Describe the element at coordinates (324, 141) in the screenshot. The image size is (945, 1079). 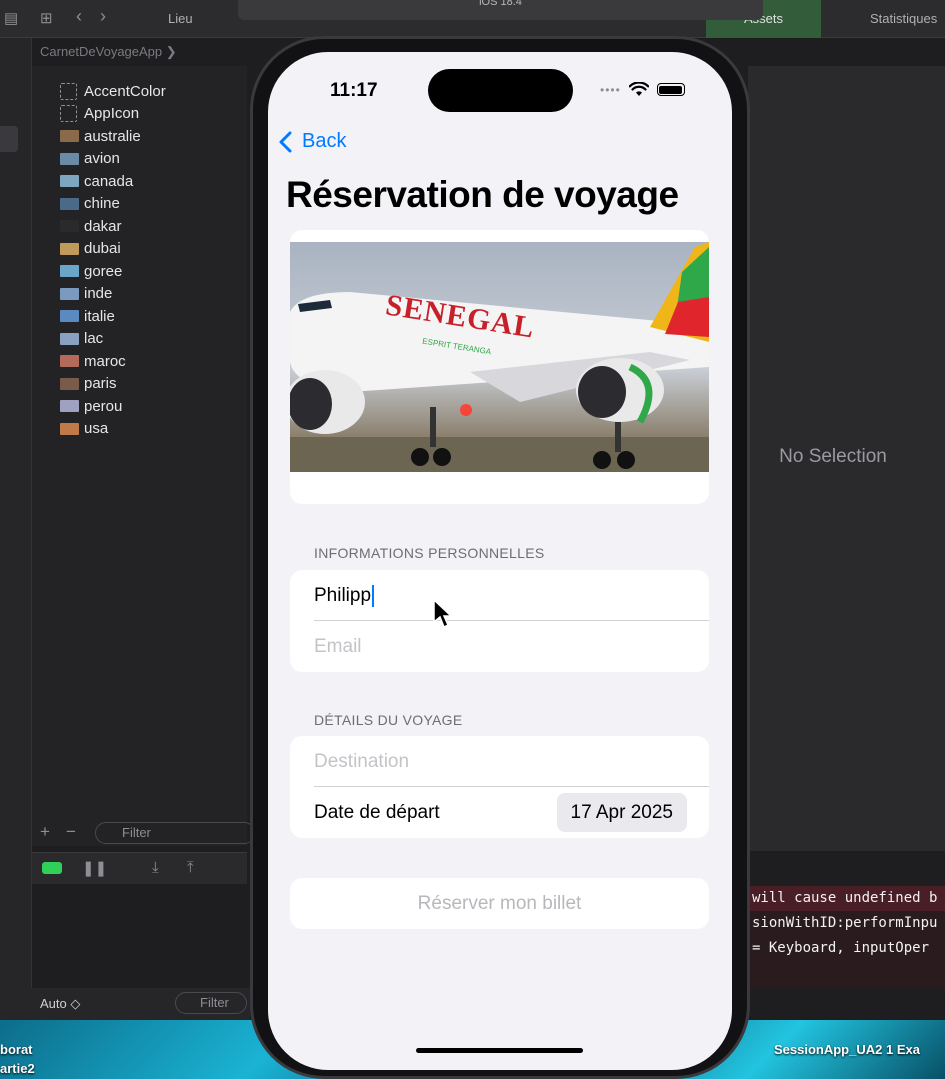
I see `back-label: Back` at that location.